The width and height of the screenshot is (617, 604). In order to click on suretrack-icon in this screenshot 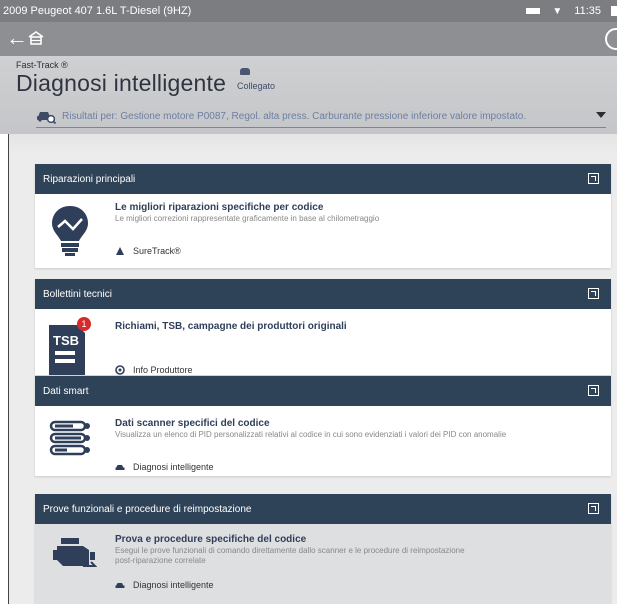, I will do `click(120, 251)`.